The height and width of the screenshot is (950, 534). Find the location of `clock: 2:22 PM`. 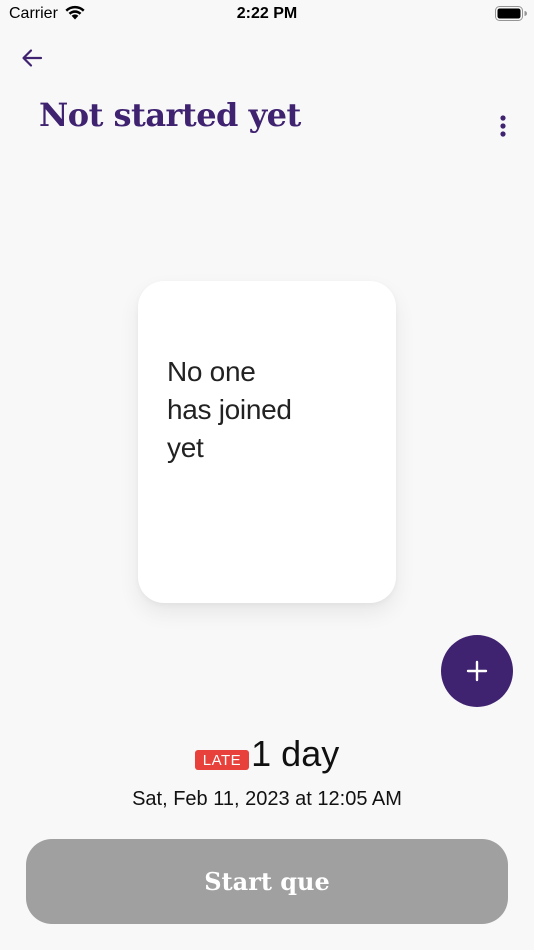

clock: 2:22 PM is located at coordinates (267, 13).